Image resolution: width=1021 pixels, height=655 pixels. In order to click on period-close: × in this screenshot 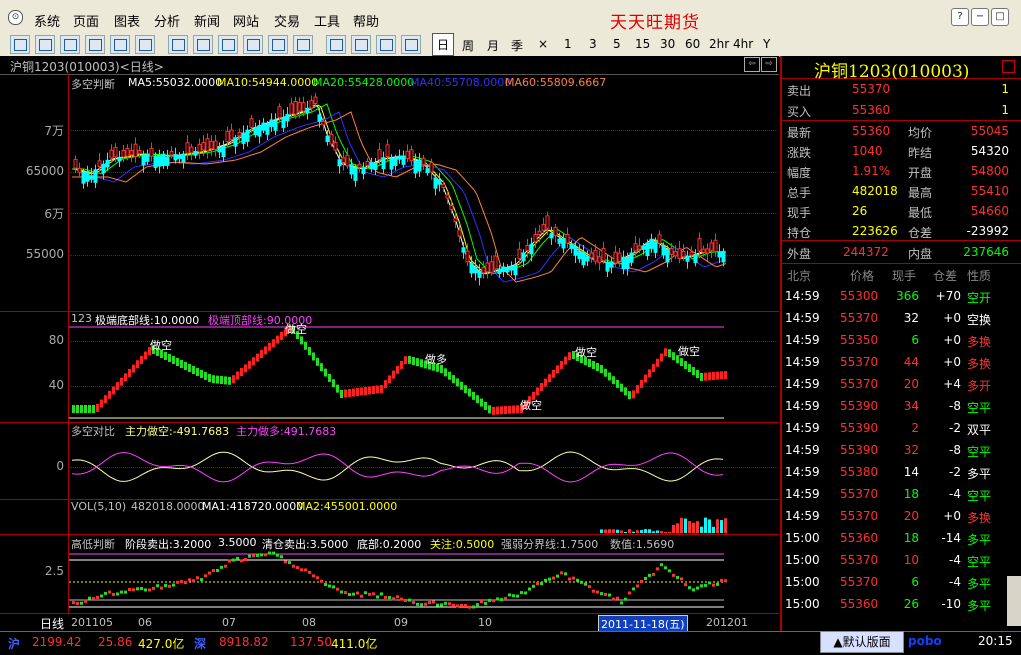, I will do `click(543, 44)`.